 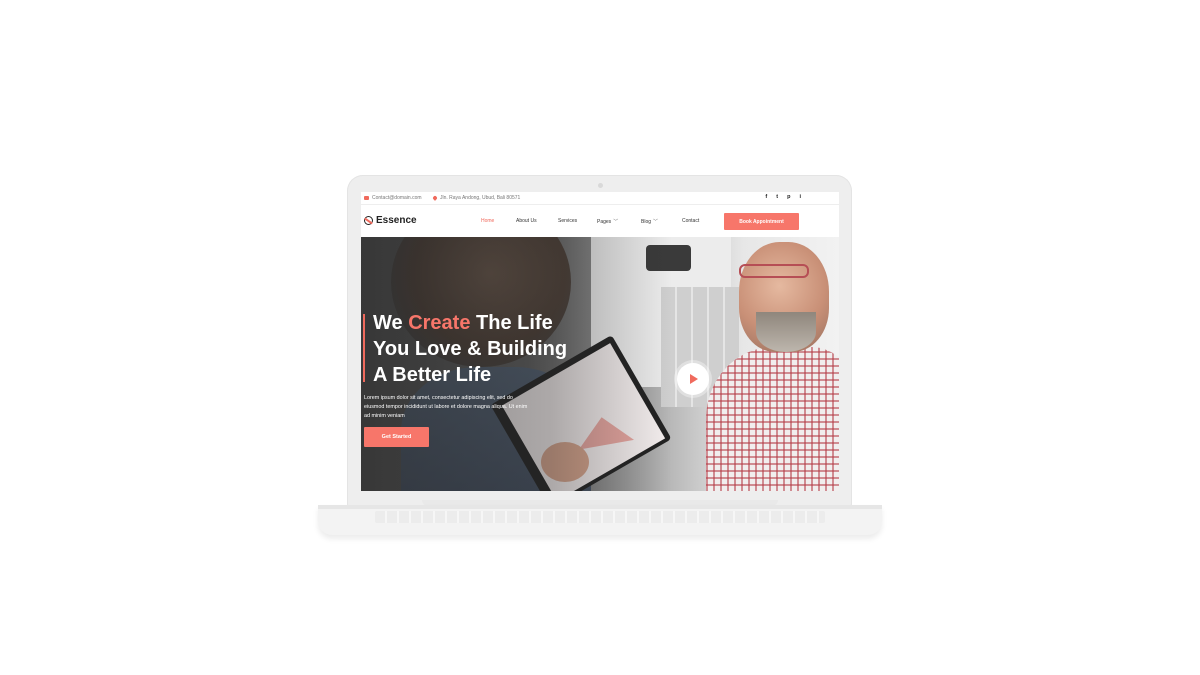 I want to click on contact-email: Contact@domain.com, so click(x=393, y=198).